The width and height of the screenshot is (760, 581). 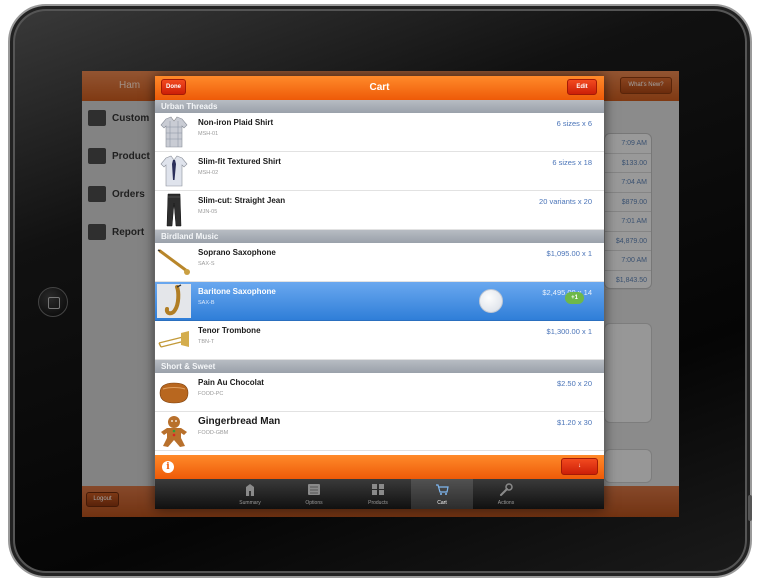 What do you see at coordinates (750, 508) in the screenshot?
I see `device-side-button` at bounding box center [750, 508].